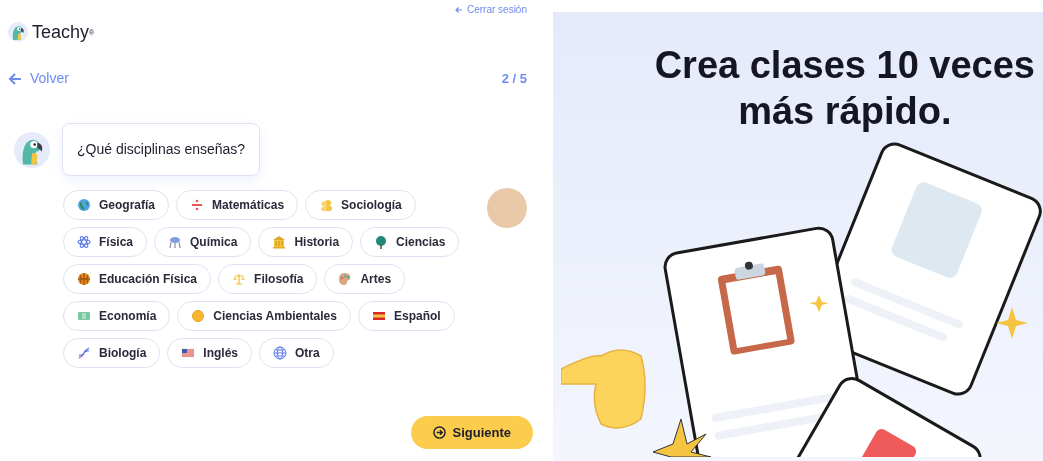 The width and height of the screenshot is (1043, 461). Describe the element at coordinates (84, 316) in the screenshot. I see `banknote-icon` at that location.